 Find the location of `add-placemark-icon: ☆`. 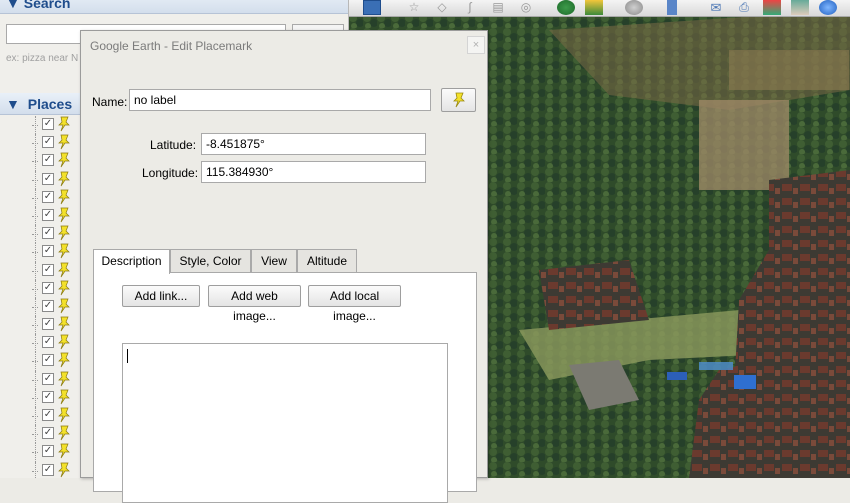

add-placemark-icon: ☆ is located at coordinates (414, 7).